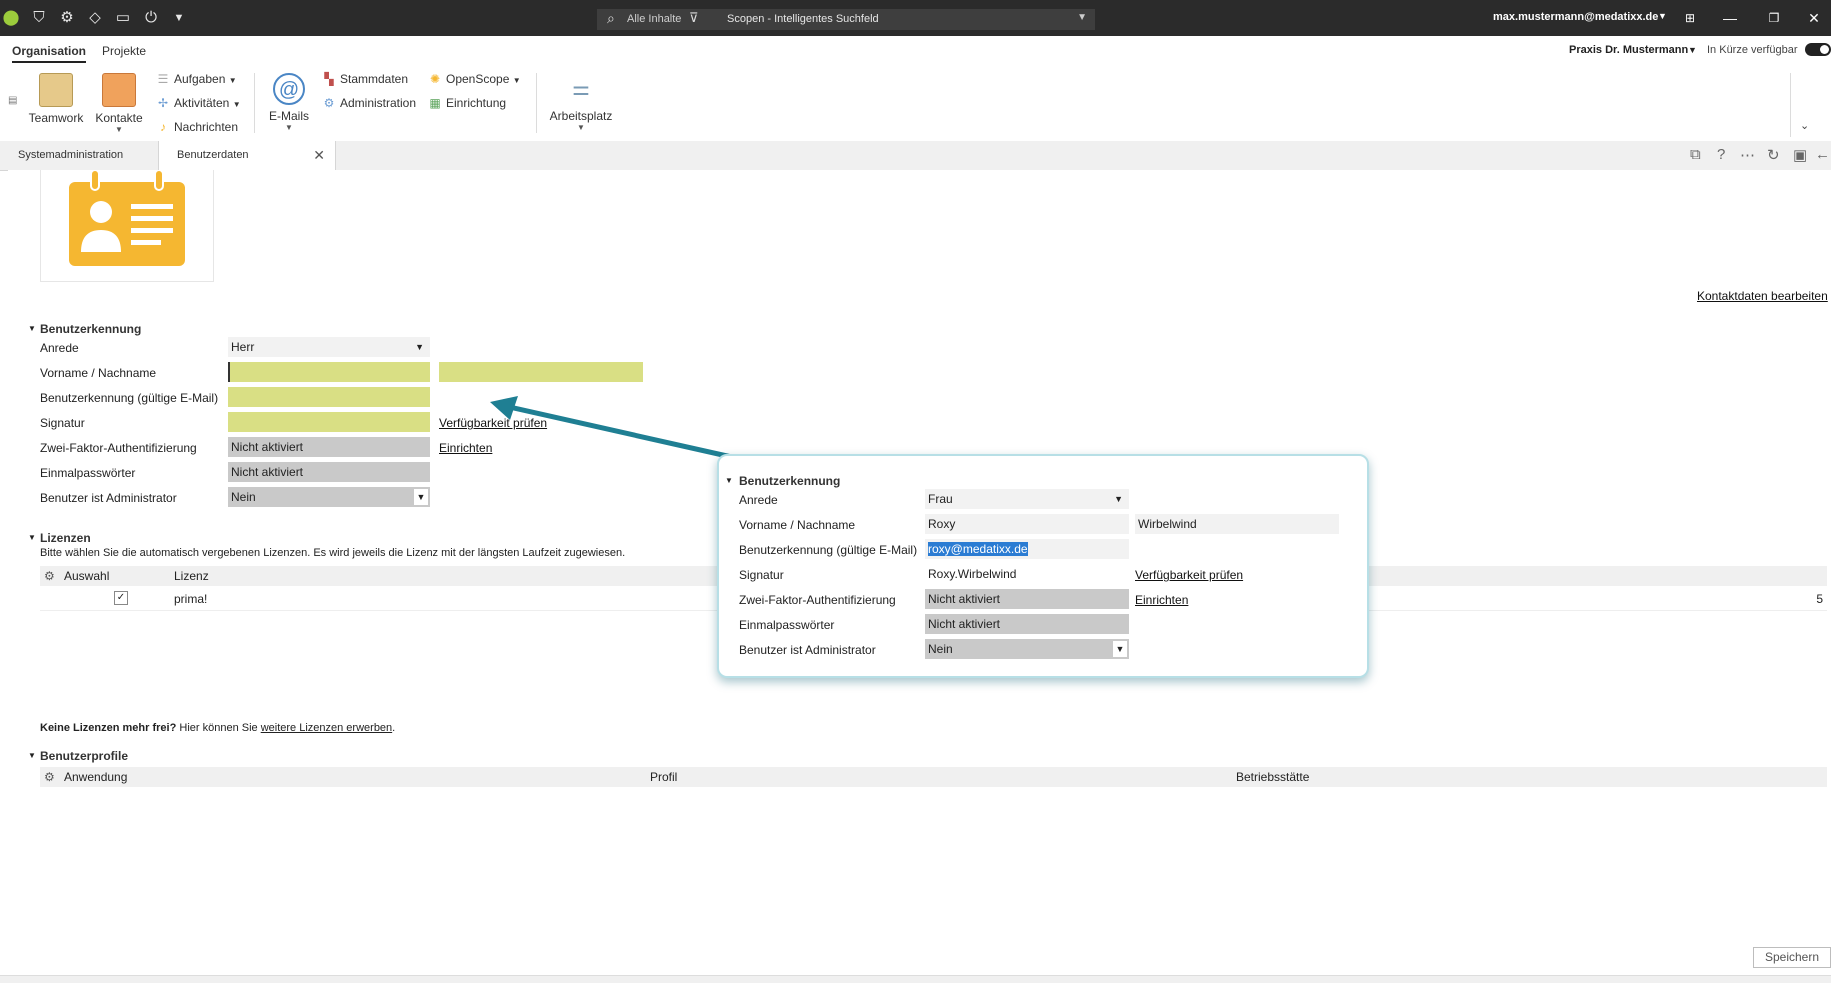 This screenshot has width=1831, height=983. Describe the element at coordinates (129, 398) in the screenshot. I see `email-label: Benutzerkennung (gültige E-Mail)` at that location.